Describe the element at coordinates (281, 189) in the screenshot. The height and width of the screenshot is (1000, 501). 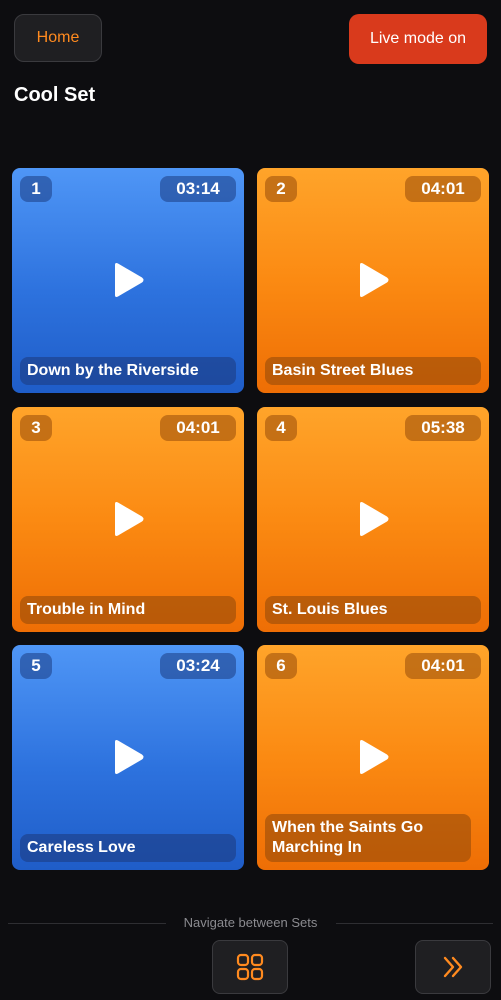
I see `song-number: 2` at that location.